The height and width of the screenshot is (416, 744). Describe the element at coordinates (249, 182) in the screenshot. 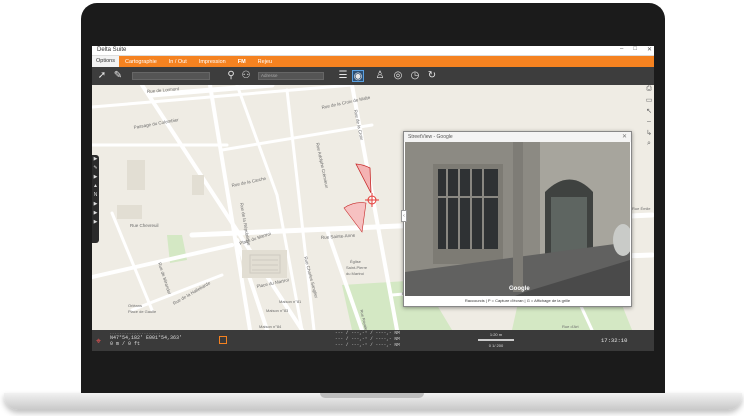

I see `svg-text: Rue de la Carche` at that location.